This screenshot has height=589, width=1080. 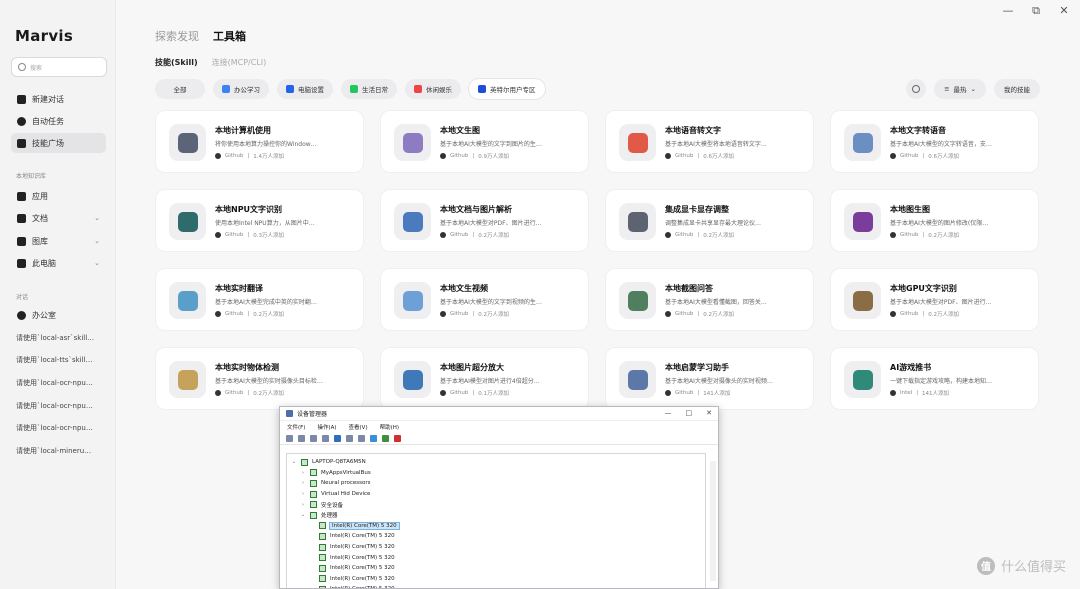 What do you see at coordinates (58, 196) in the screenshot?
I see `sidebar-item-apps: 应用` at bounding box center [58, 196].